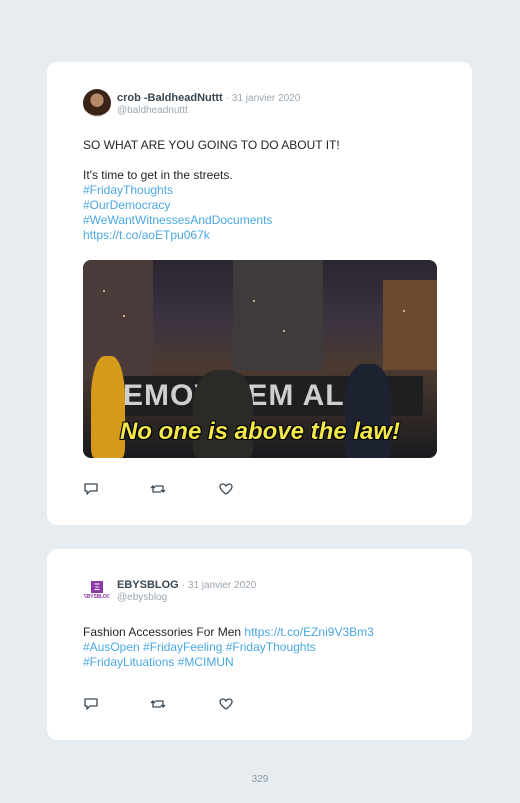  What do you see at coordinates (308, 632) in the screenshot?
I see `tweet-url-link: https://t.co/EZni9V3Bm3` at bounding box center [308, 632].